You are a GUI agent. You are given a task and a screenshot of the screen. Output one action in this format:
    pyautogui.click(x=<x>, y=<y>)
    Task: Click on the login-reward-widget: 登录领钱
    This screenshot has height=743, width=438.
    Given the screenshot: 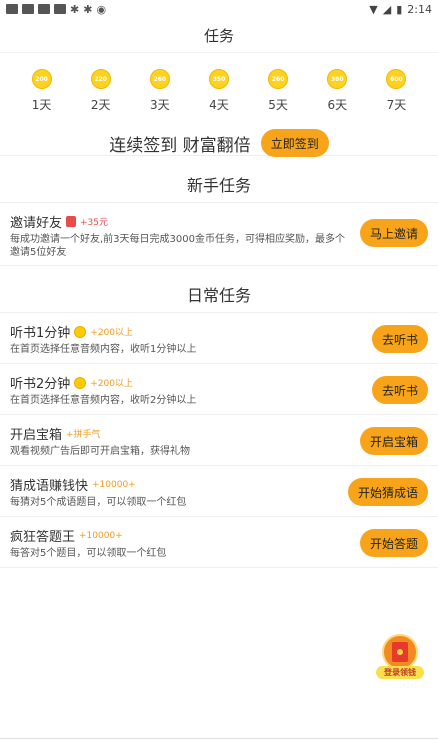 What is the action you would take?
    pyautogui.click(x=400, y=655)
    